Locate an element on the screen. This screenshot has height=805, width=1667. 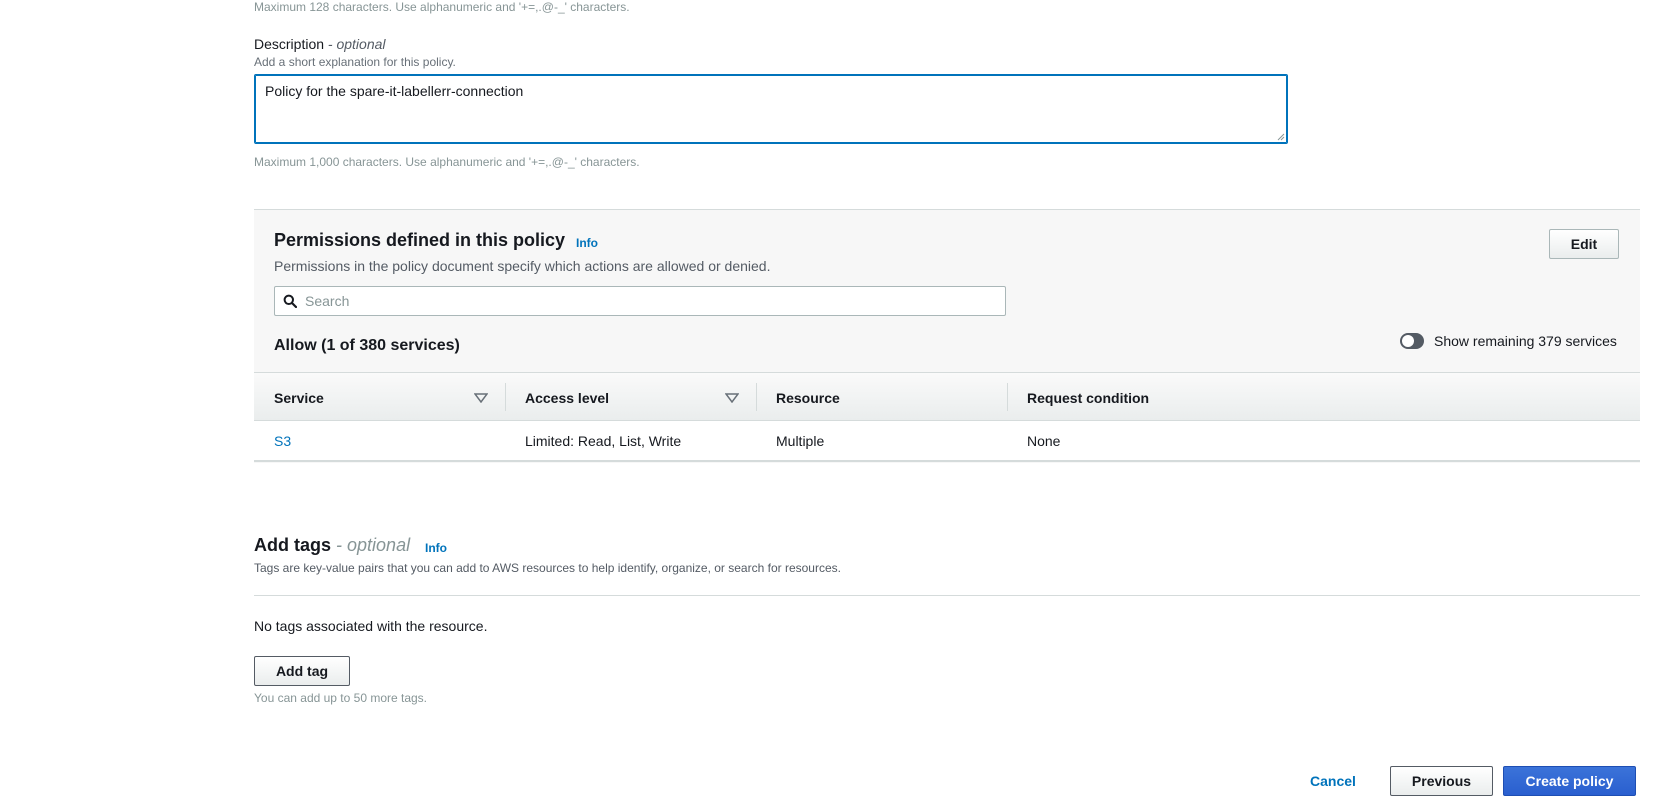
tags-title: Add tags - optional is located at coordinates (332, 545).